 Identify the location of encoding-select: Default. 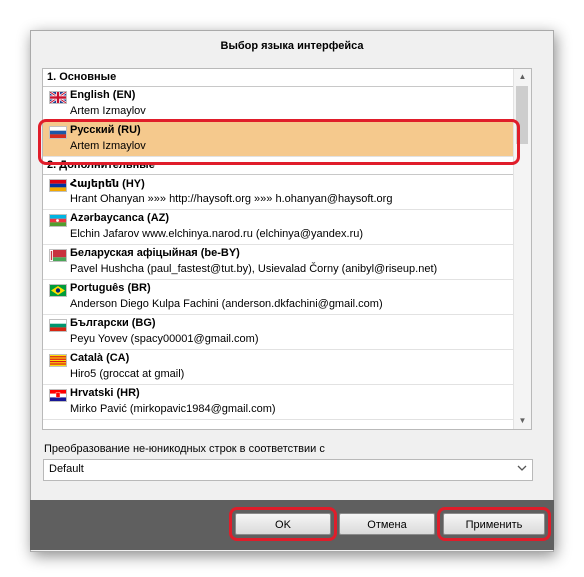
(288, 470).